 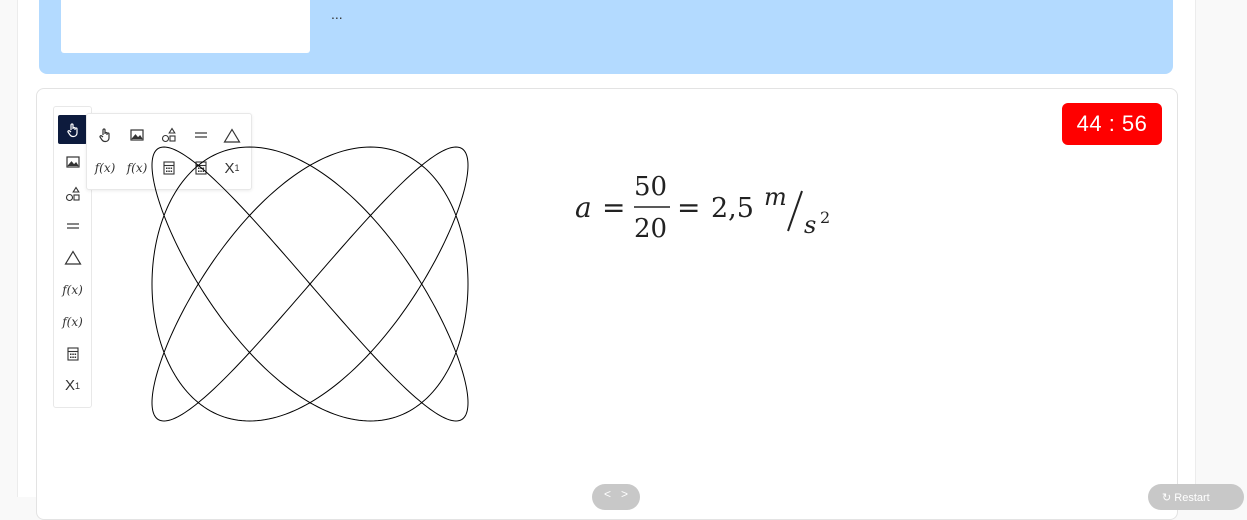 I want to click on formula-equals-2: =, so click(x=688, y=207).